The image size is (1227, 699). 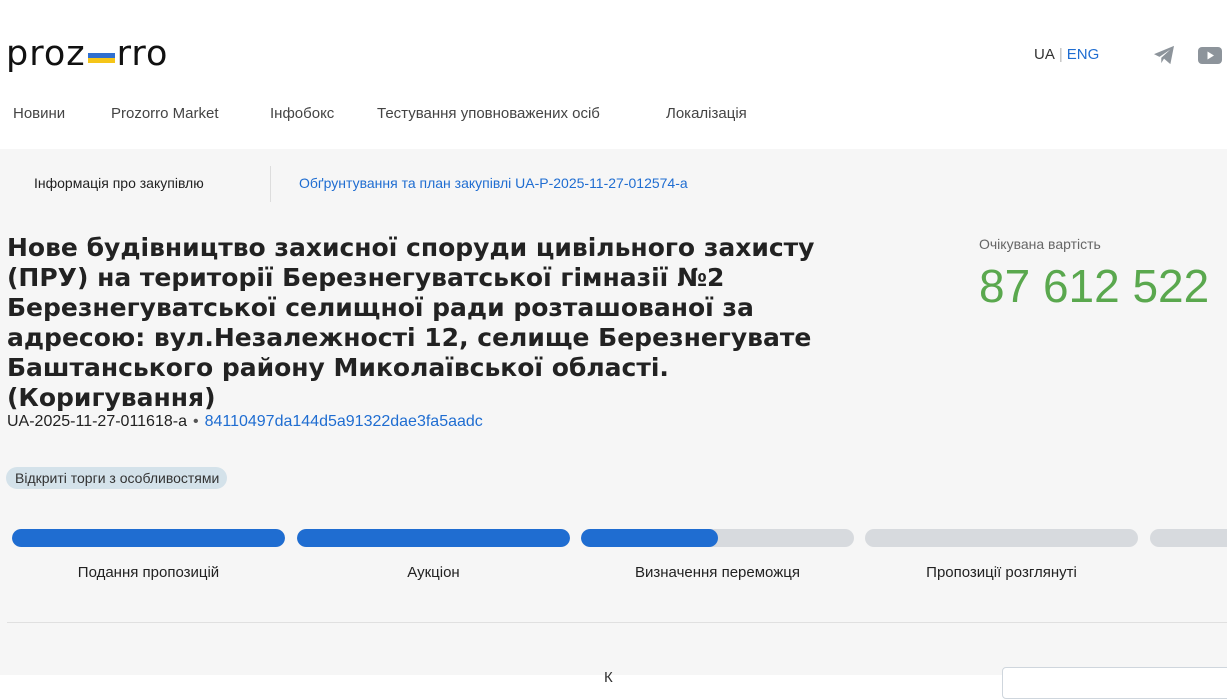 What do you see at coordinates (1094, 286) in the screenshot?
I see `expected-value-amount: 87 612 522` at bounding box center [1094, 286].